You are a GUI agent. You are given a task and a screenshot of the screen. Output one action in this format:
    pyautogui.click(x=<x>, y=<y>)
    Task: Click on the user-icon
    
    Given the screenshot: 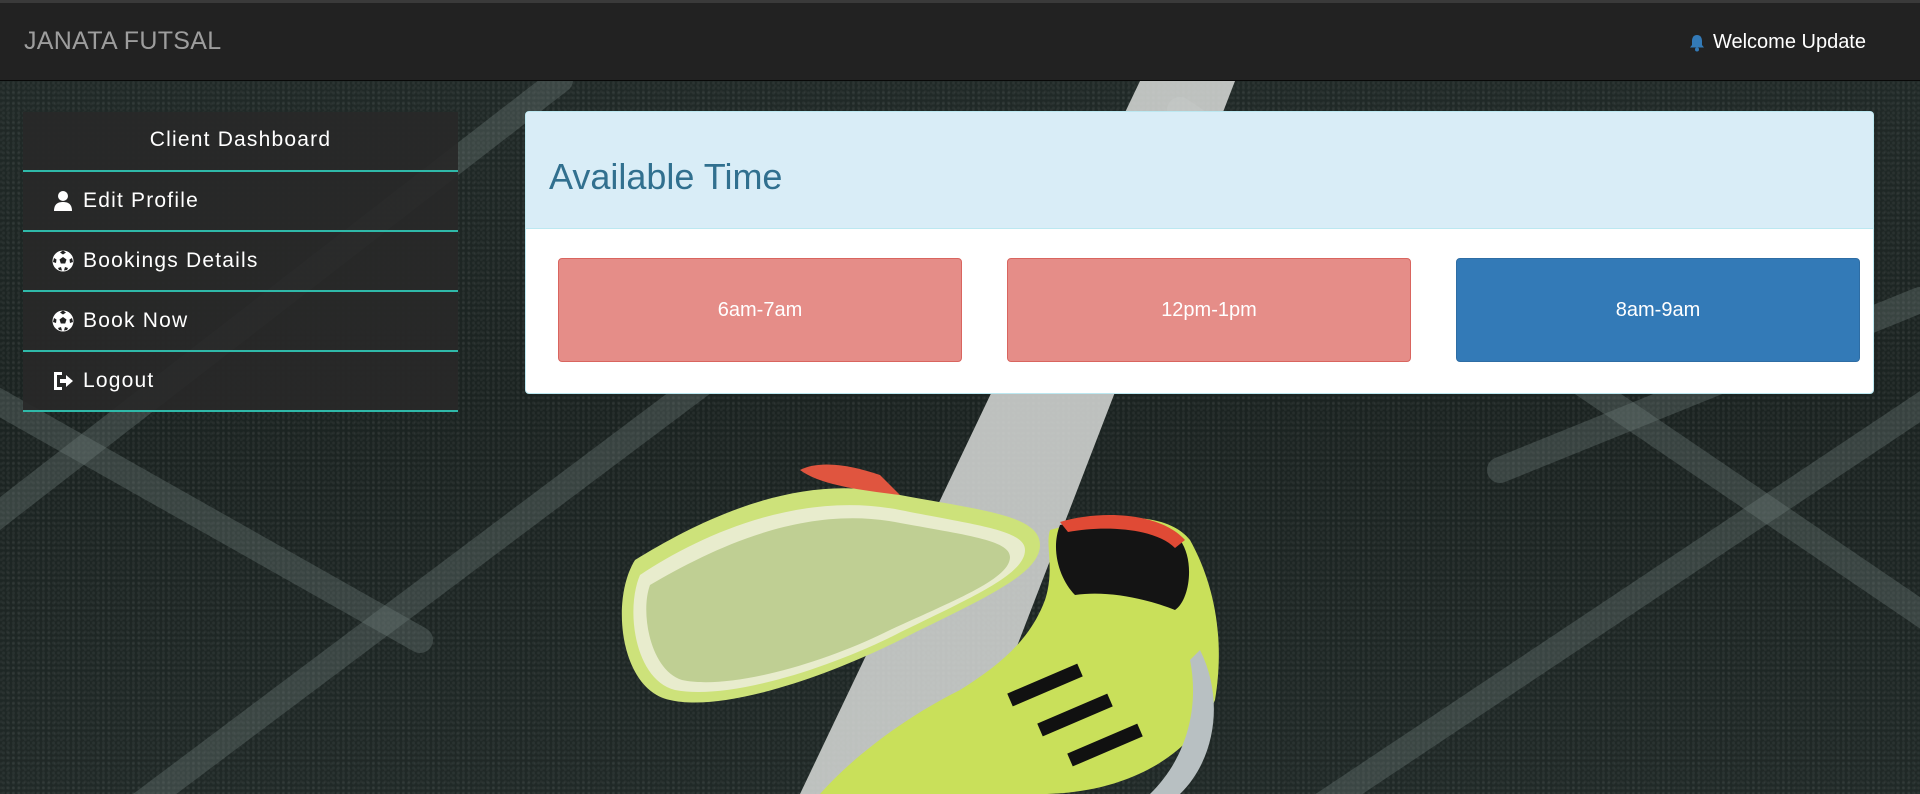 What is the action you would take?
    pyautogui.click(x=63, y=201)
    